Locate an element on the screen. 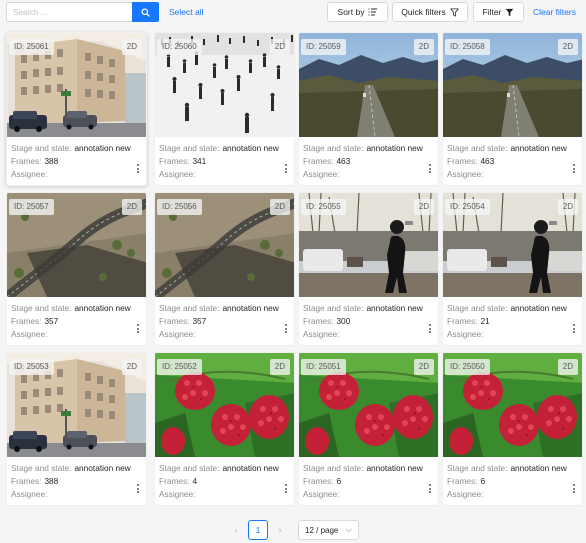 This screenshot has height=543, width=586. frames-value: 4 is located at coordinates (195, 481).